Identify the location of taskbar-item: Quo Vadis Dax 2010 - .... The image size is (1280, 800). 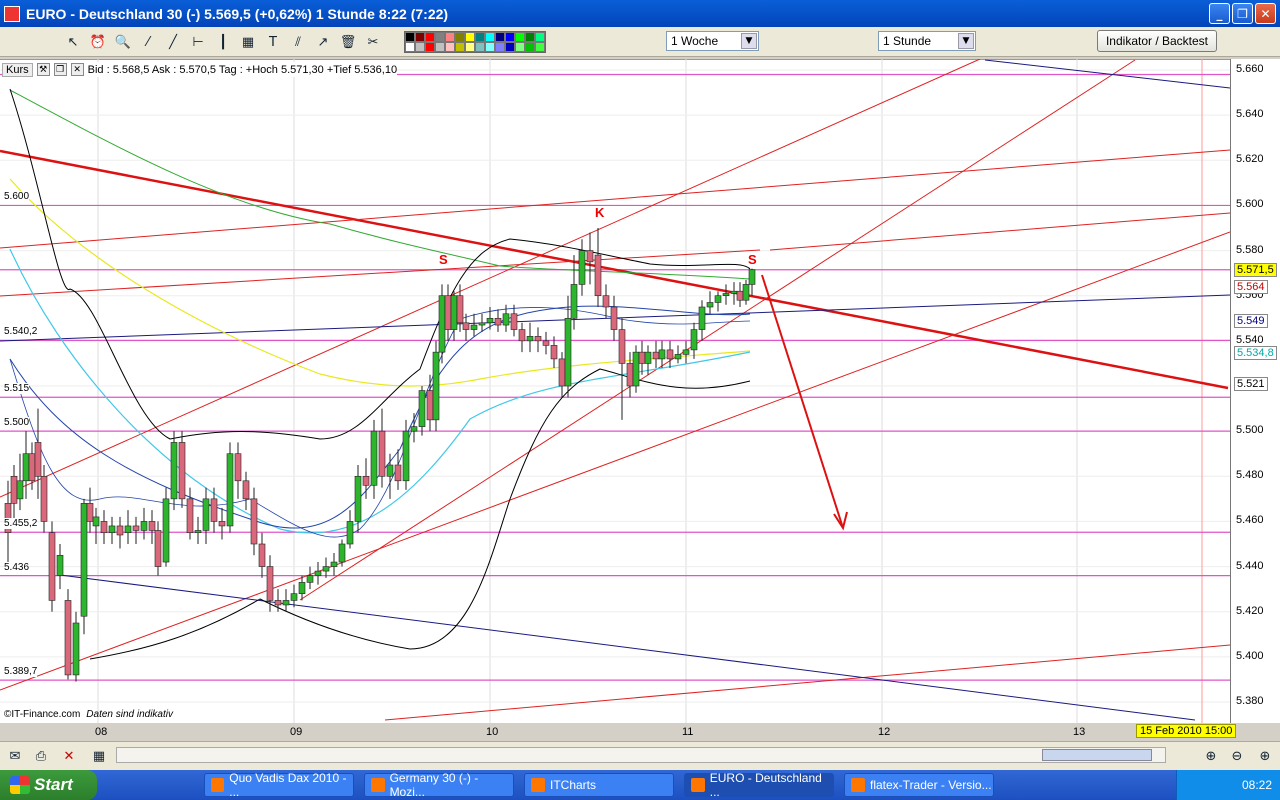
(279, 785).